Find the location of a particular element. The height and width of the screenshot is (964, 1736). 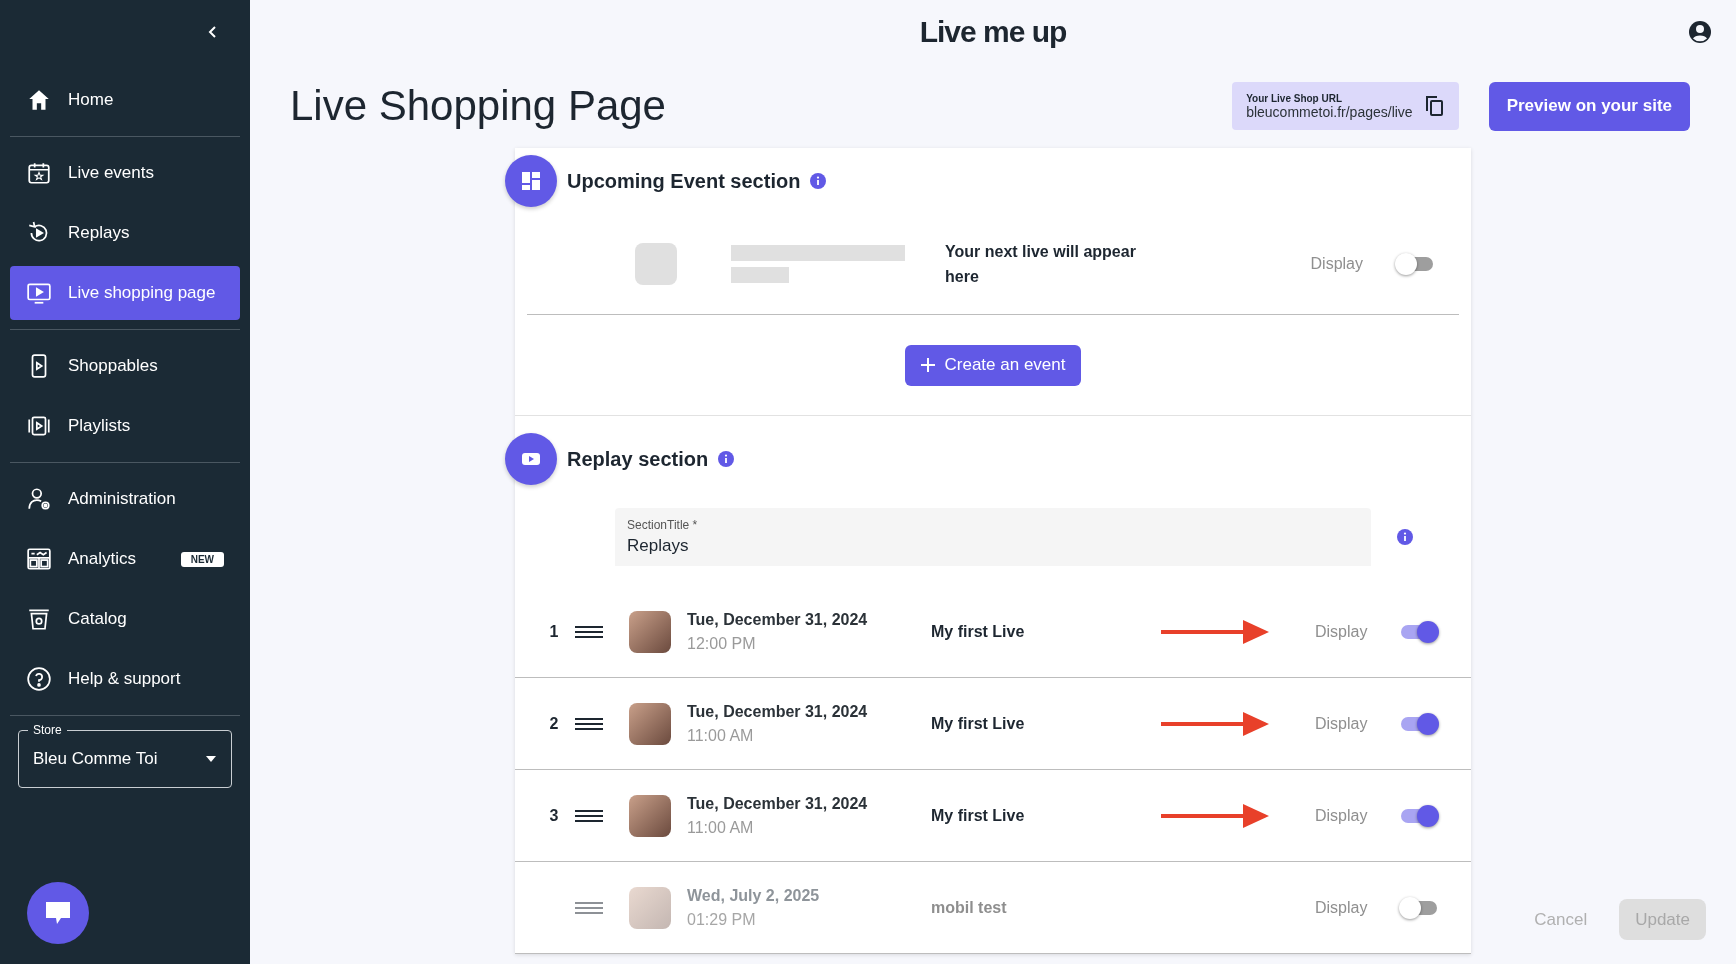

url-label: Your Live Shop URL is located at coordinates (1295, 98).